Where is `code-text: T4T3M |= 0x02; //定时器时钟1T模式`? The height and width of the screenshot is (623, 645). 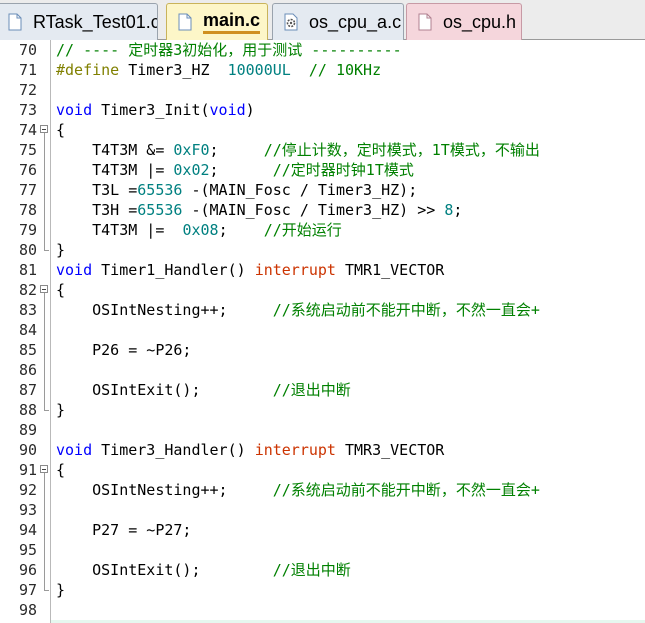 code-text: T4T3M |= 0x02; //定时器时钟1T模式 is located at coordinates (235, 170).